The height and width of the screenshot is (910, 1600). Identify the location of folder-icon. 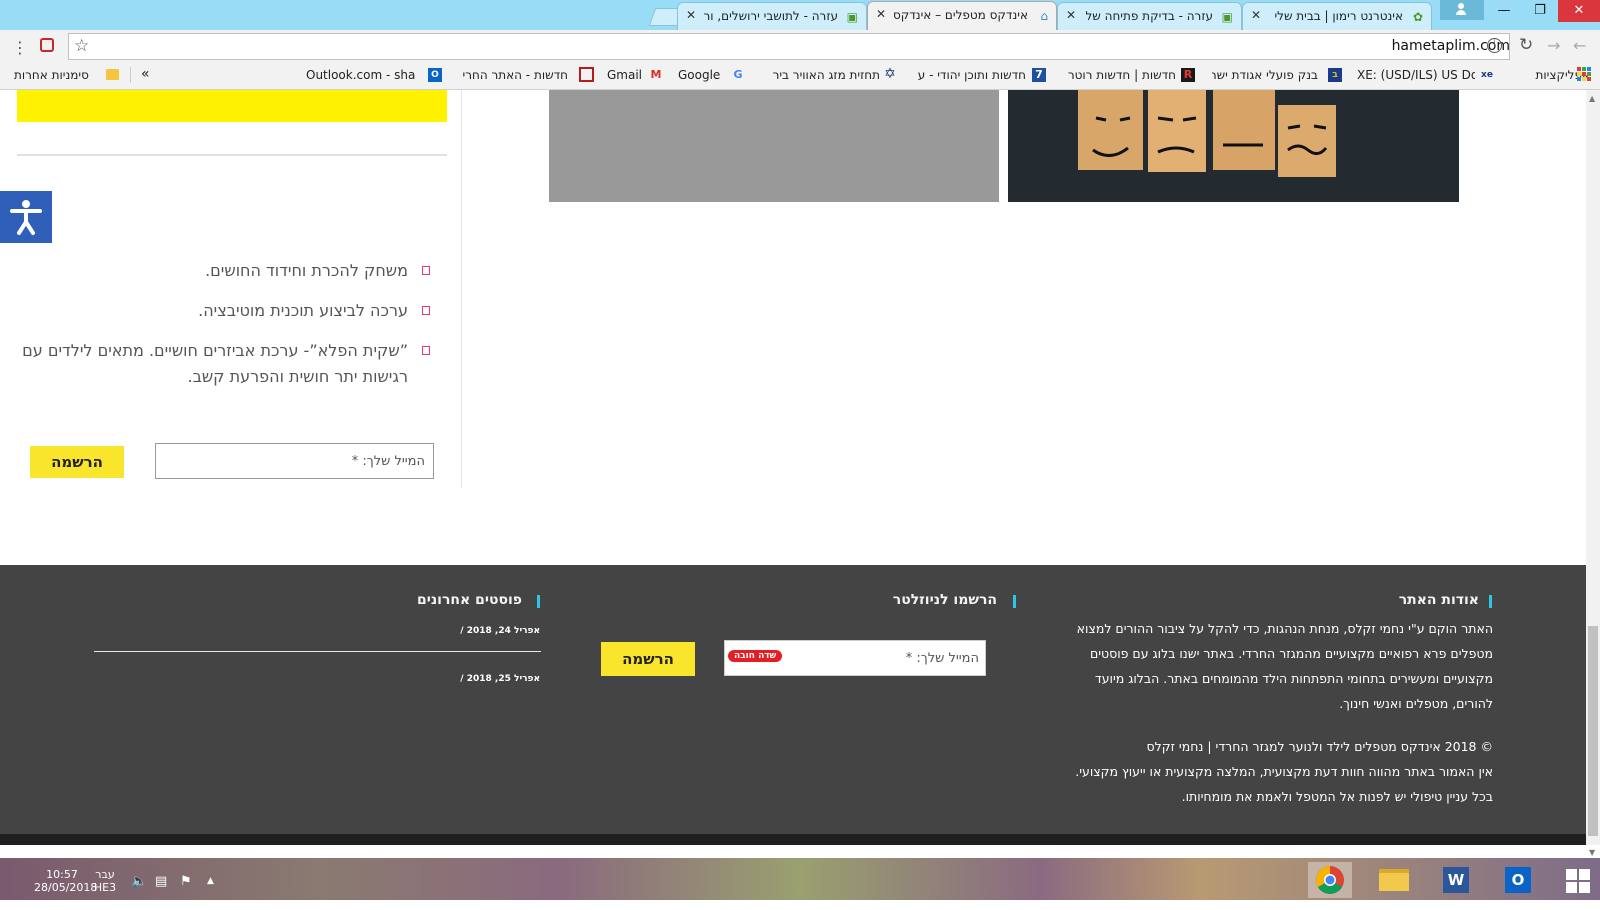
(112, 74).